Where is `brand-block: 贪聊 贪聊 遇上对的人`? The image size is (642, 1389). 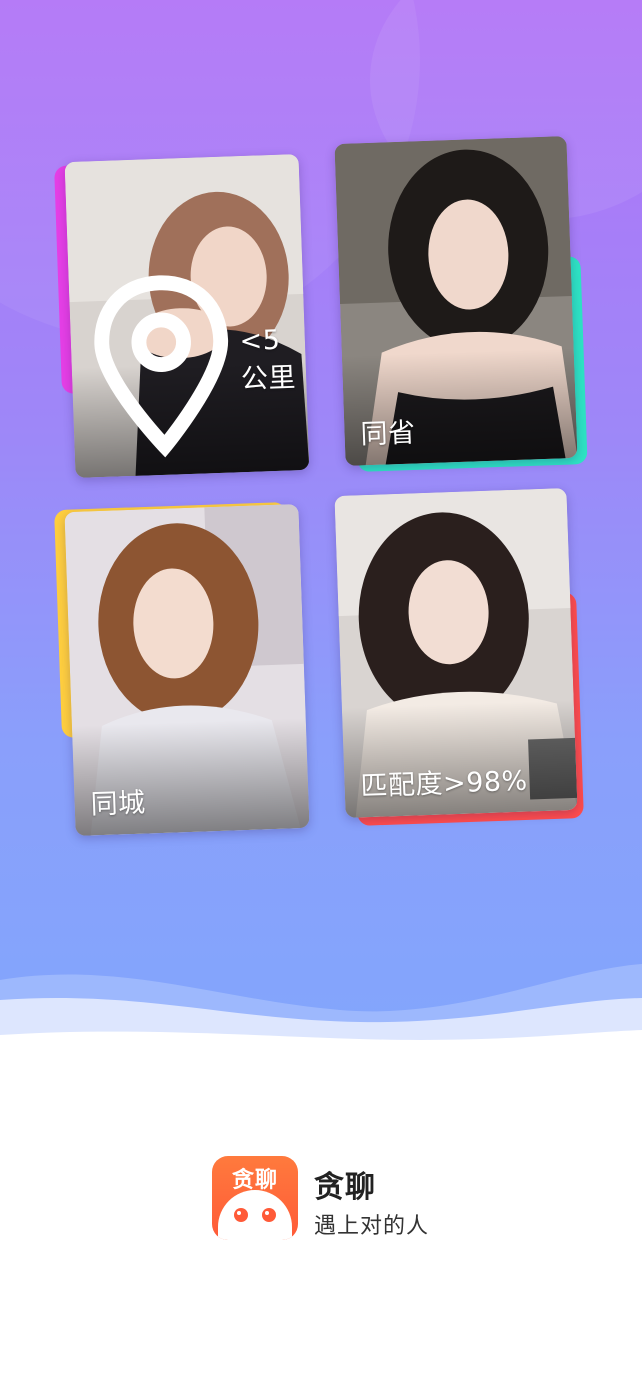
brand-block: 贪聊 贪聊 遇上对的人 is located at coordinates (342, 1199).